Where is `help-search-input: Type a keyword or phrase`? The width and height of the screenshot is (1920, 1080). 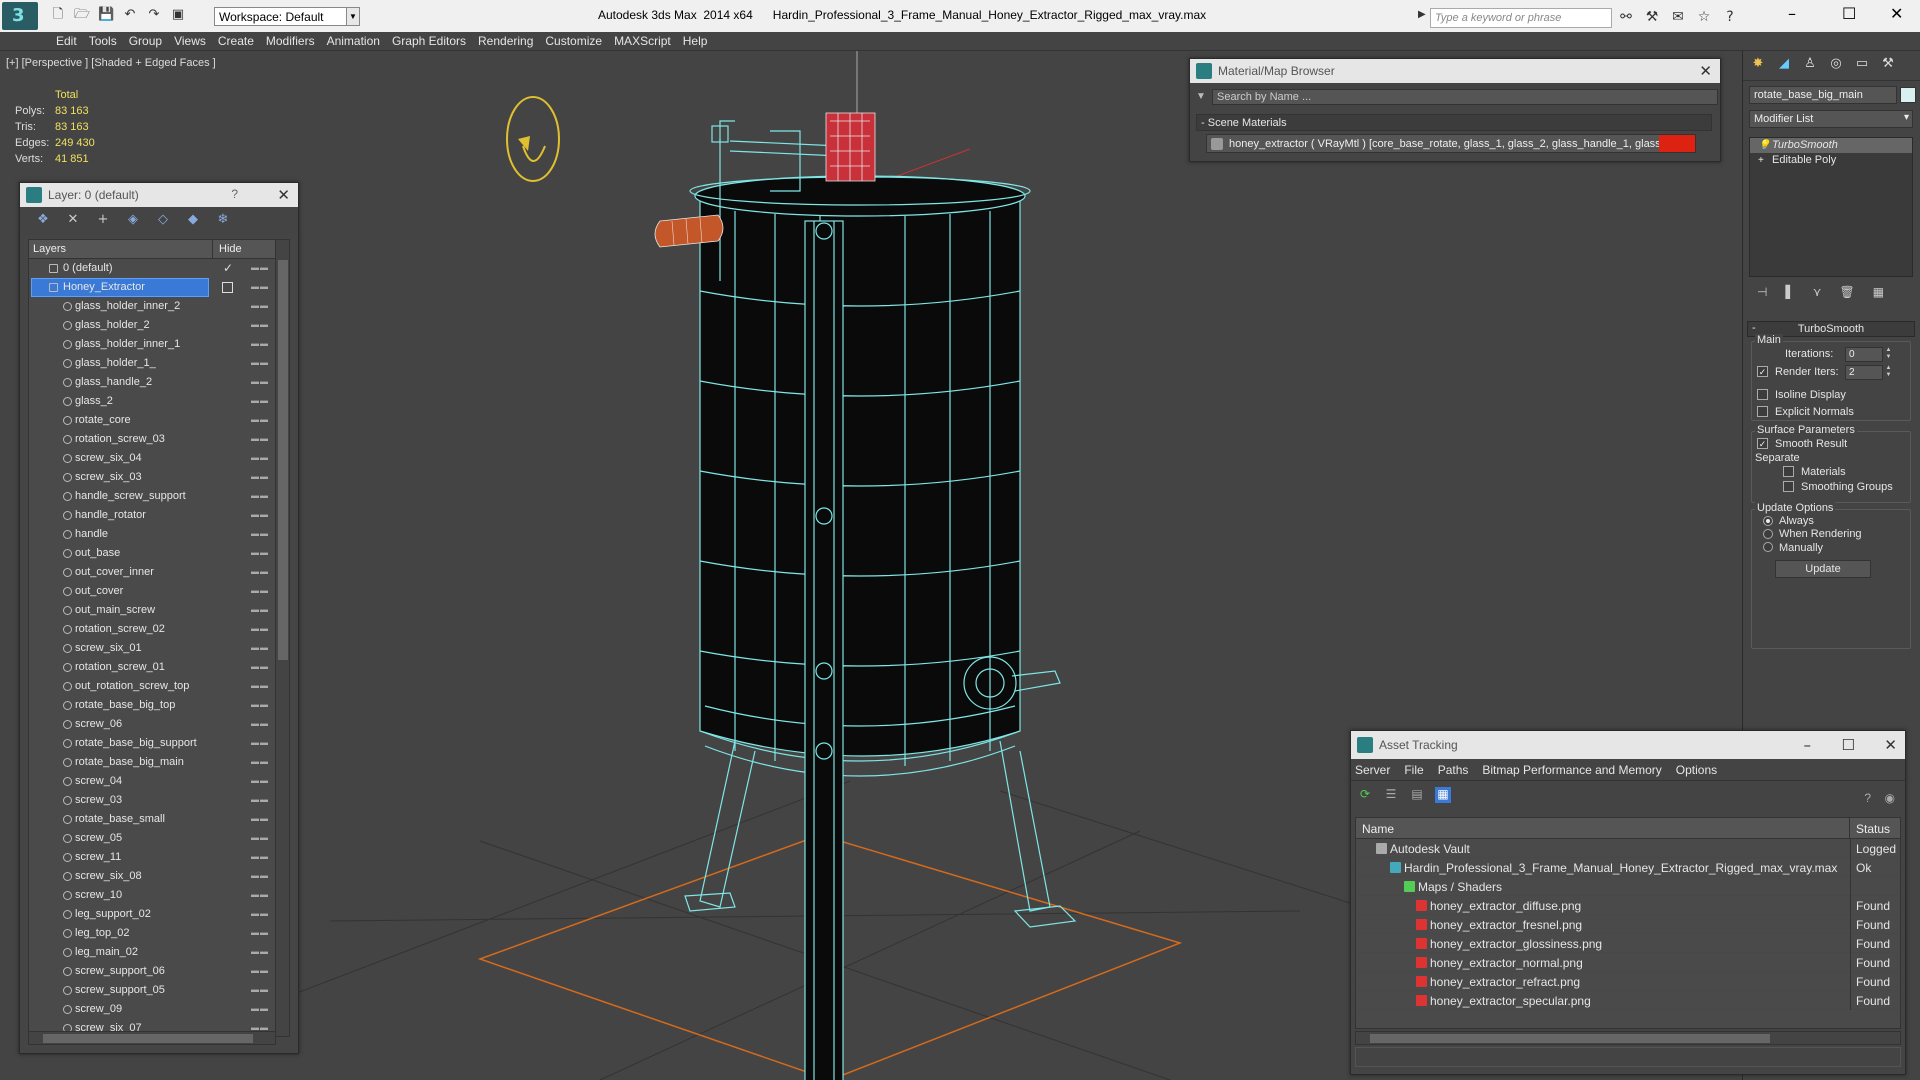 help-search-input: Type a keyword or phrase is located at coordinates (1521, 18).